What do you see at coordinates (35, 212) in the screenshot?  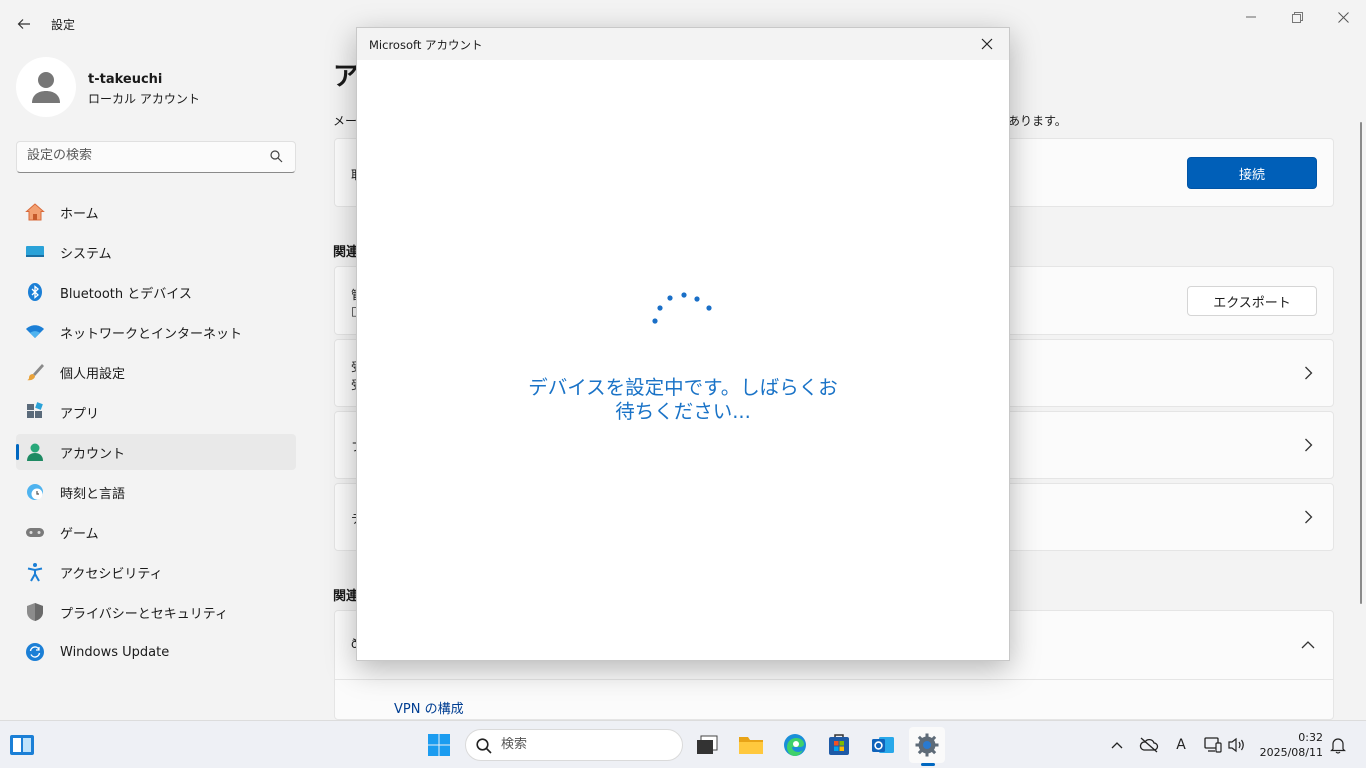 I see `home-icon` at bounding box center [35, 212].